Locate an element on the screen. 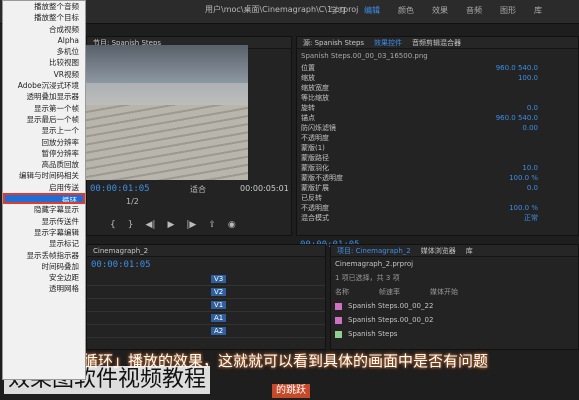 The width and height of the screenshot is (579, 400). mark-out-icon: } is located at coordinates (131, 225).